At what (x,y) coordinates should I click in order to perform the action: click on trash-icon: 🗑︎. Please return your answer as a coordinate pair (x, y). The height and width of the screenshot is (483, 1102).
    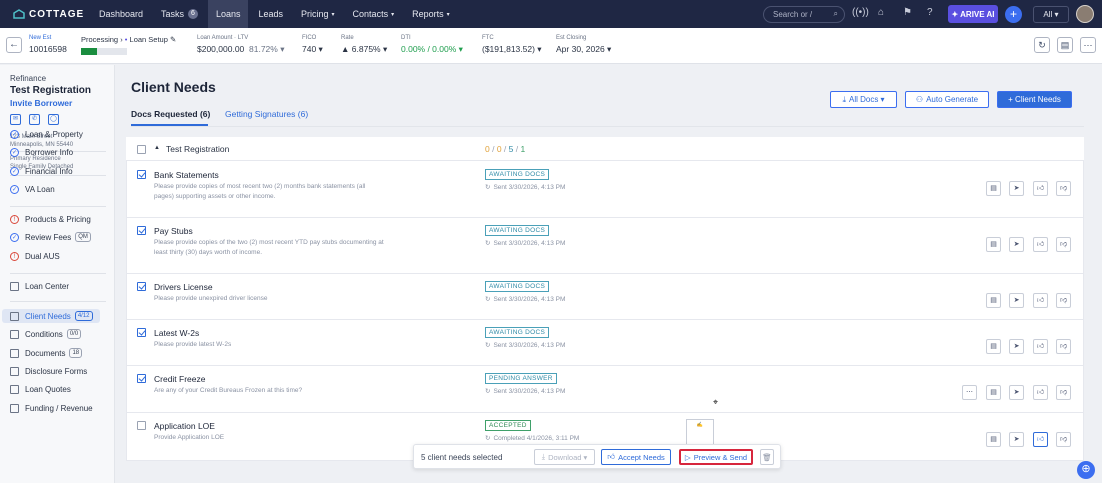
    Looking at the image, I should click on (767, 457).